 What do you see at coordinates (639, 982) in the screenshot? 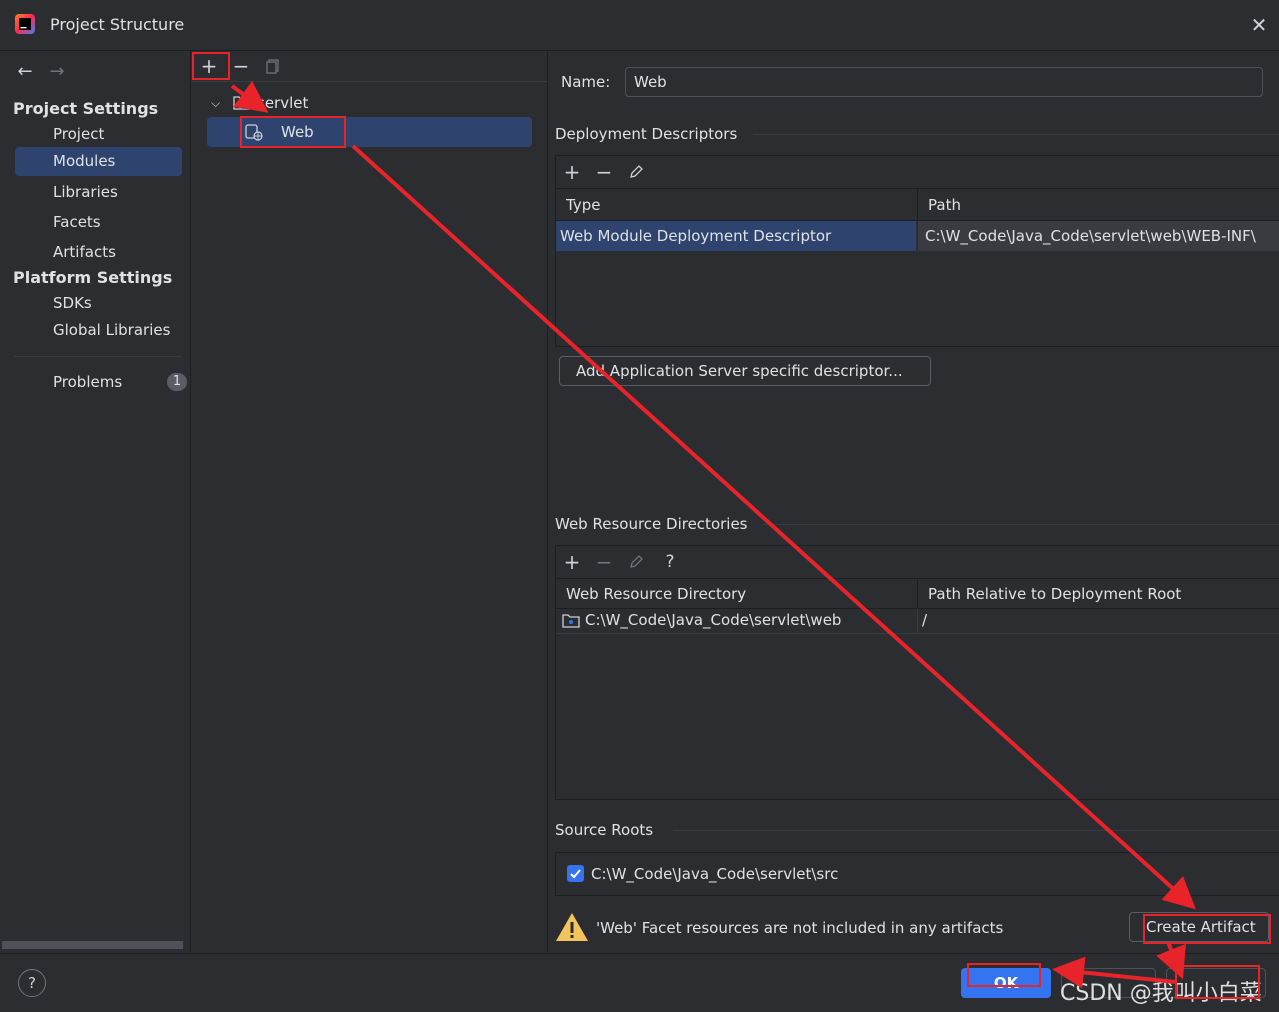
I see `dialog-footer: ? OK CSDN @我叫小白菜` at bounding box center [639, 982].